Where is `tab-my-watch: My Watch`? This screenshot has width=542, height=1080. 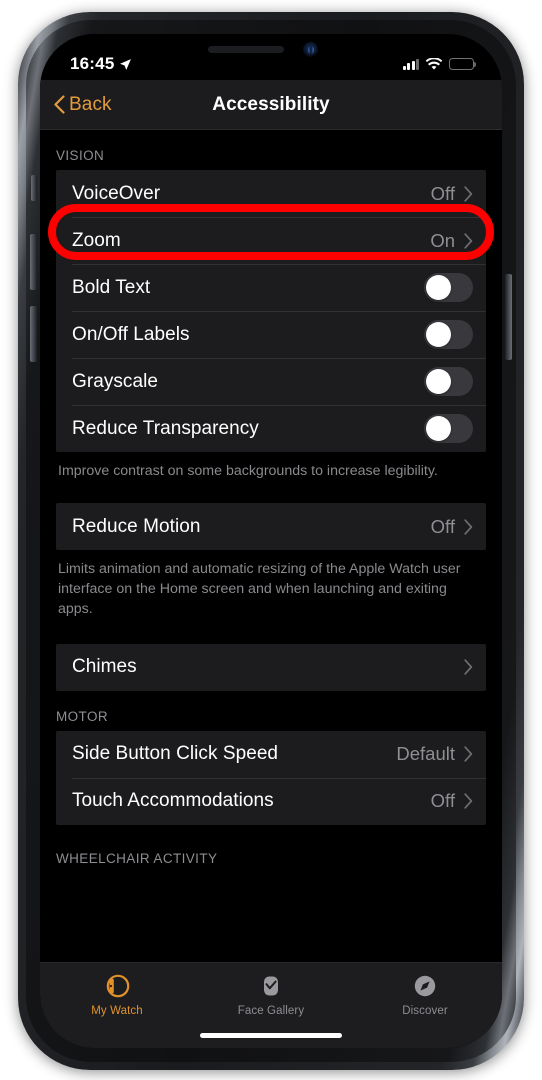
tab-my-watch: My Watch is located at coordinates (117, 1005).